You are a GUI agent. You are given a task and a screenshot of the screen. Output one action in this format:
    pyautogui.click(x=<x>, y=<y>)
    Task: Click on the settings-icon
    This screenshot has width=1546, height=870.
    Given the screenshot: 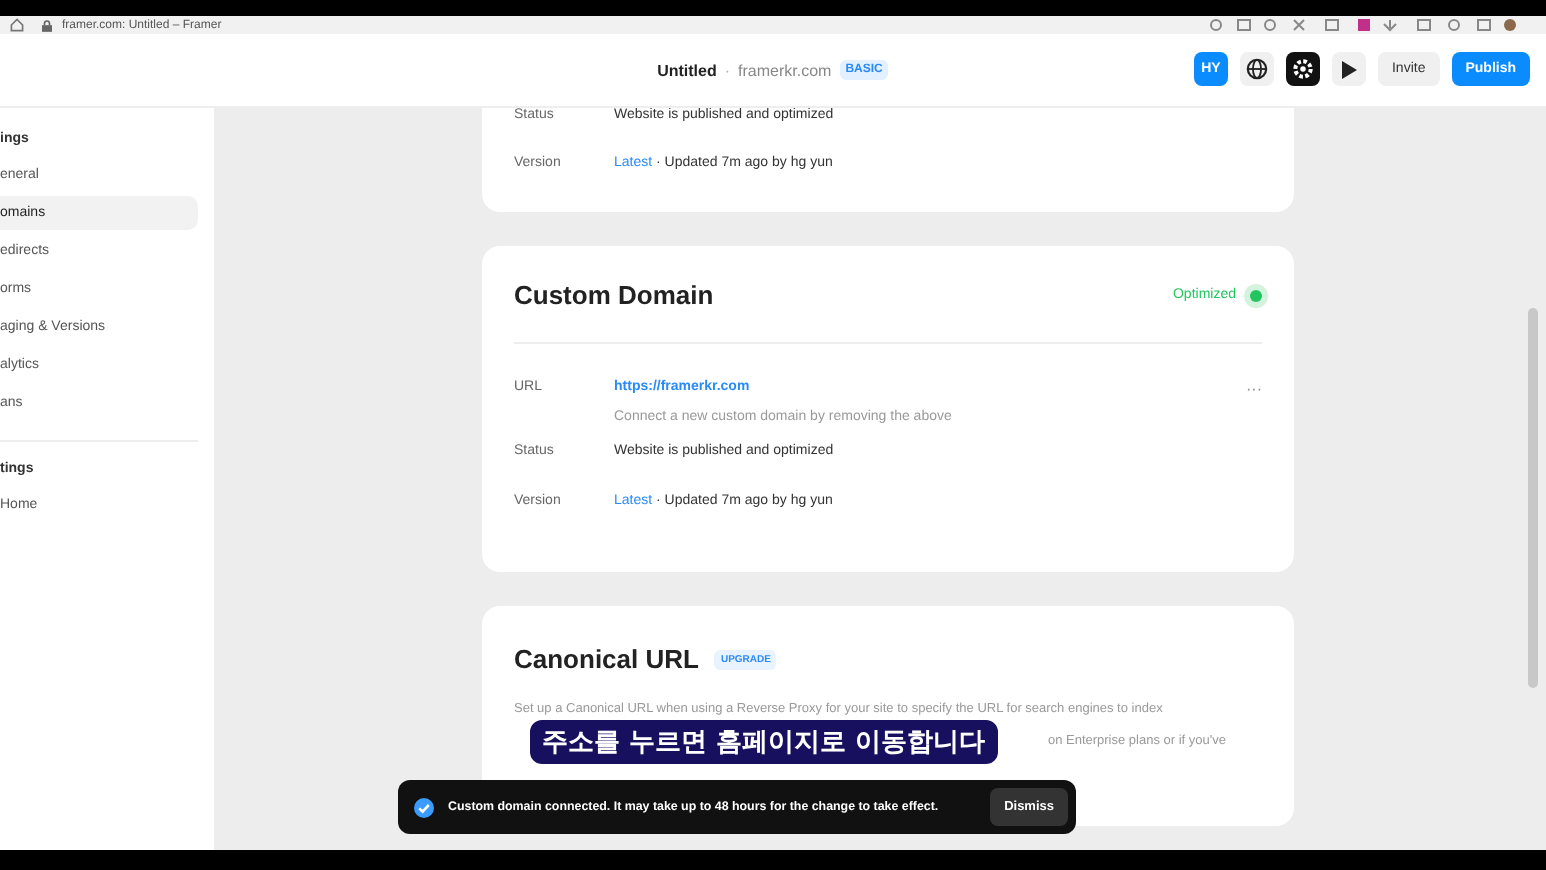 What is the action you would take?
    pyautogui.click(x=1302, y=69)
    